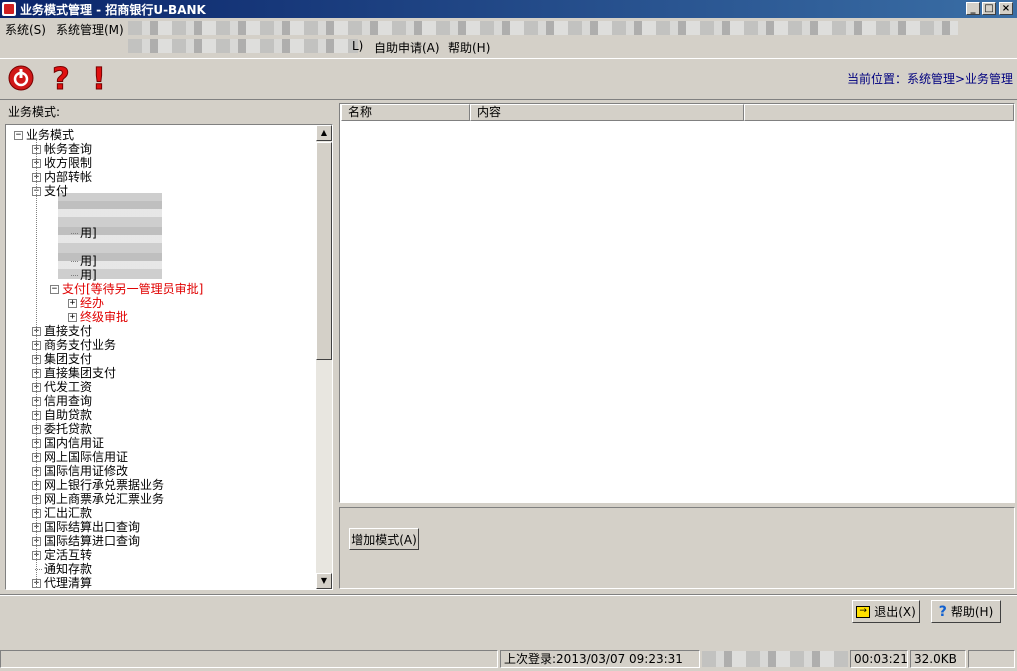 Image resolution: width=1017 pixels, height=671 pixels. What do you see at coordinates (879, 659) in the screenshot?
I see `status-elapsed-time: 00:03:21` at bounding box center [879, 659].